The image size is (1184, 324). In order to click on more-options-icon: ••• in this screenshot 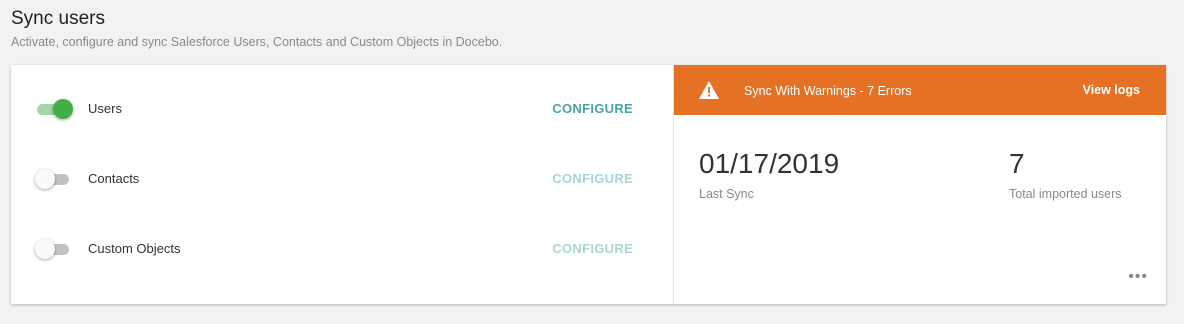, I will do `click(1138, 277)`.